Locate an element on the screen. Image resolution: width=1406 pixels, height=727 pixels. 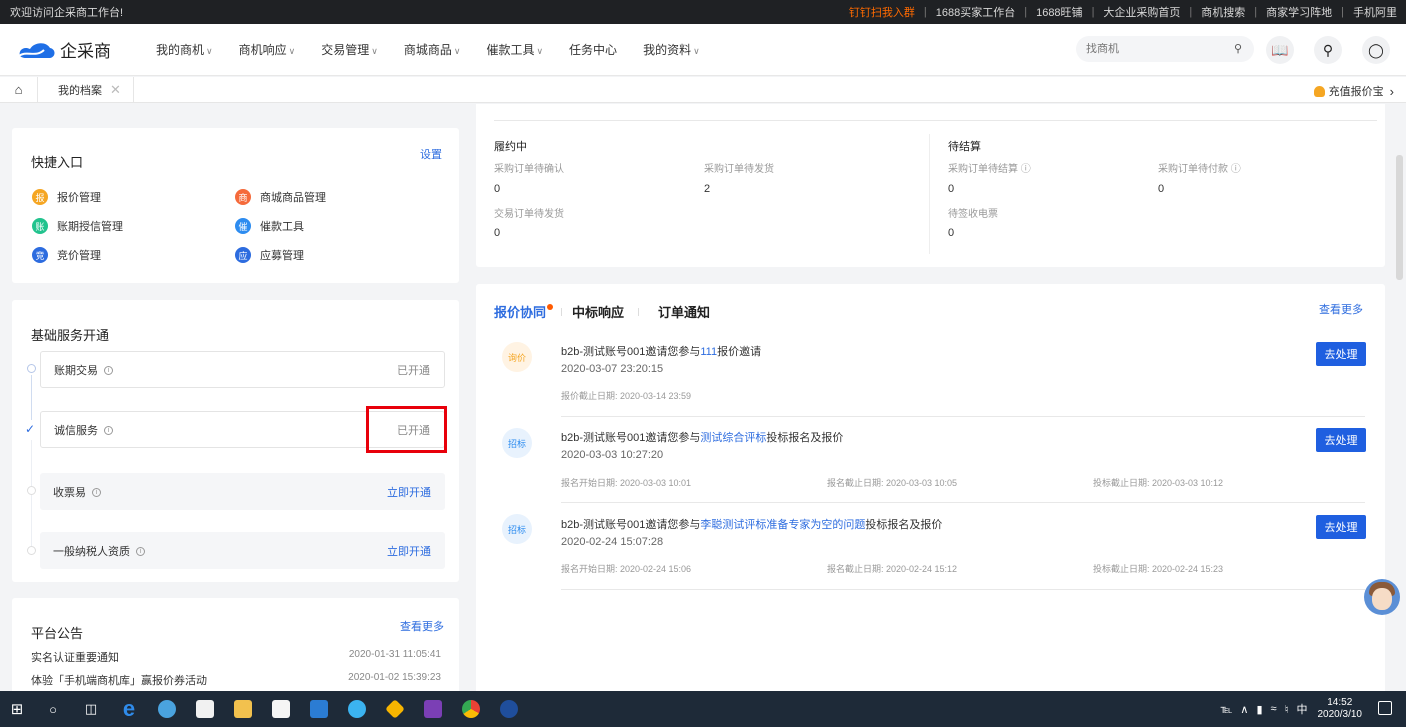
quick-item-mall-products: 商商城商品管理 is located at coordinates (280, 197).